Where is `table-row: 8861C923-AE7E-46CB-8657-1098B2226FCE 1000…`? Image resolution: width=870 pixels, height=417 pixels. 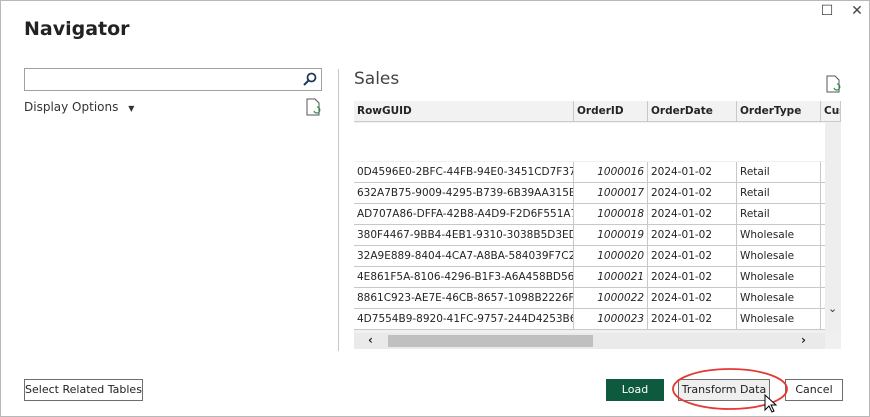 table-row: 8861C923-AE7E-46CB-8657-1098B2226FCE 1000… is located at coordinates (589, 298).